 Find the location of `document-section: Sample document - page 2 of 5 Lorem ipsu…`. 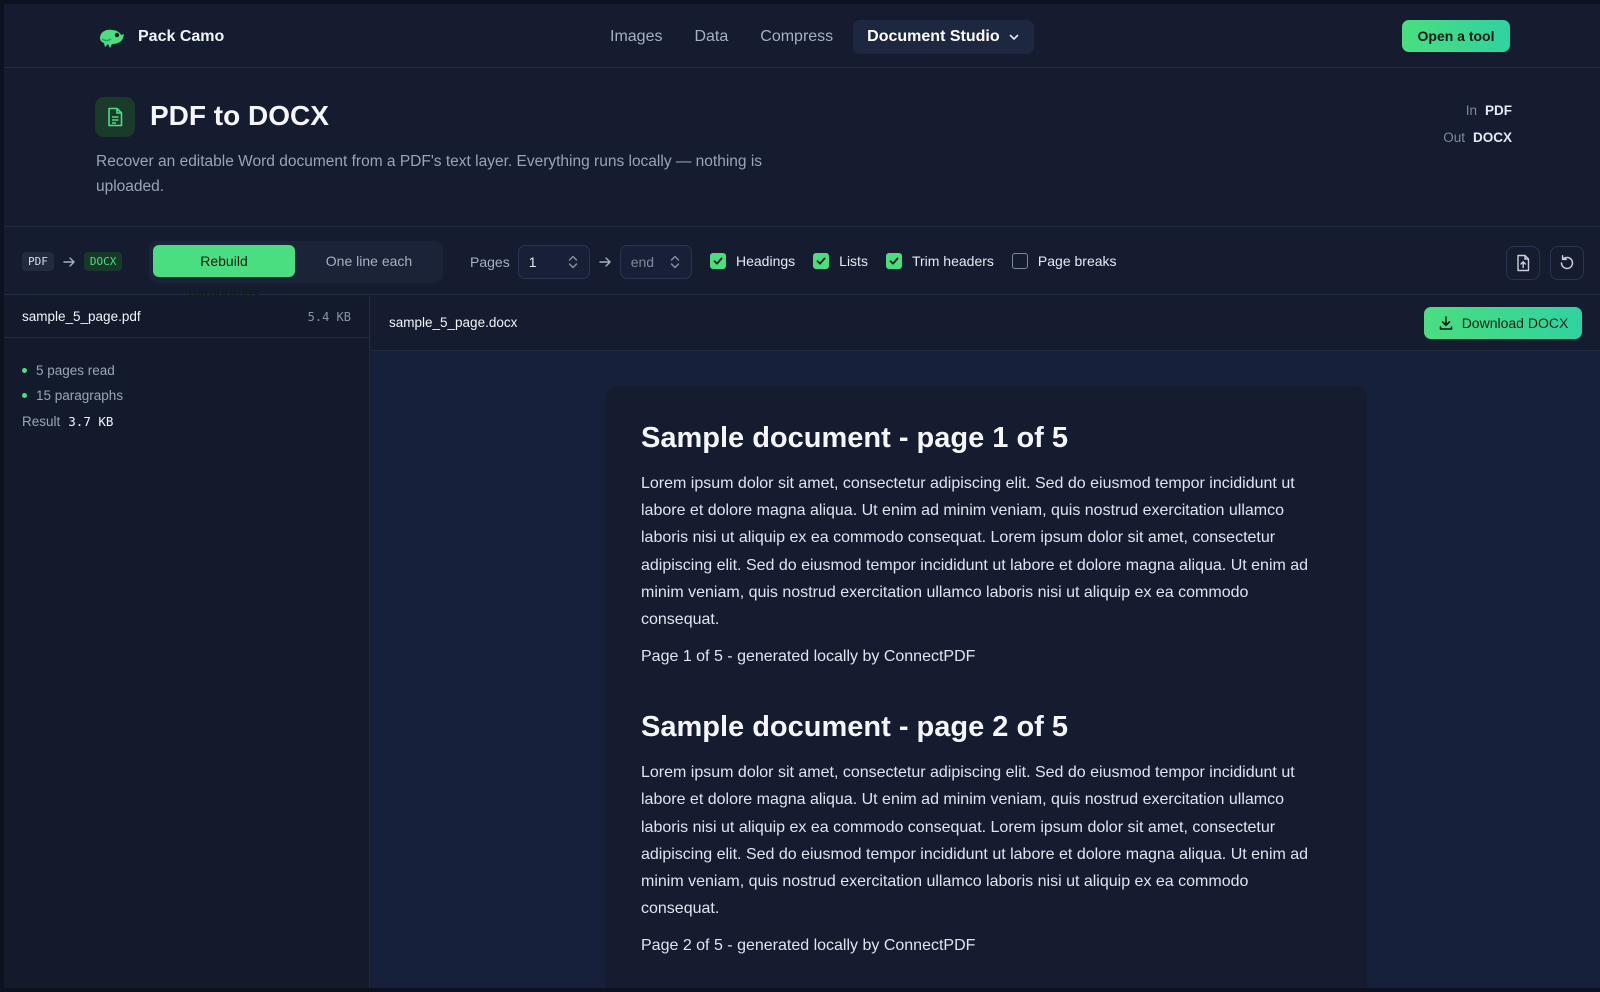

document-section: Sample document - page 2 of 5 Lorem ipsu… is located at coordinates (986, 832).